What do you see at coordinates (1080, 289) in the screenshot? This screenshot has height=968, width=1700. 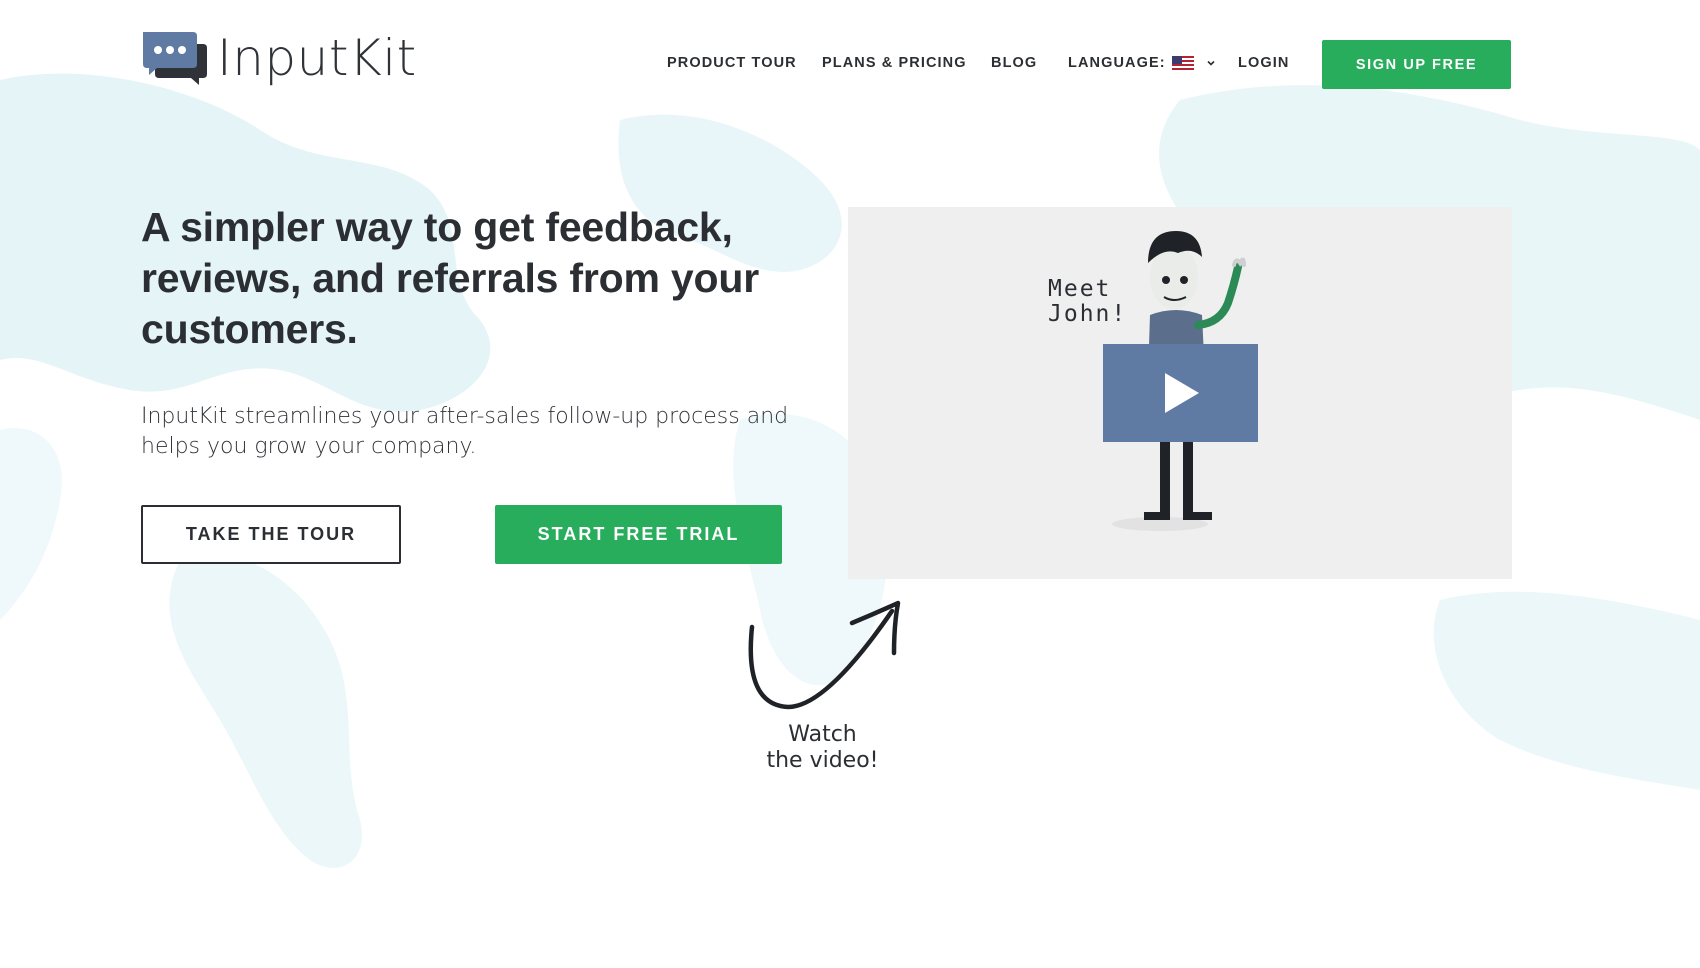 I see `meet-caption-line1: Meet` at bounding box center [1080, 289].